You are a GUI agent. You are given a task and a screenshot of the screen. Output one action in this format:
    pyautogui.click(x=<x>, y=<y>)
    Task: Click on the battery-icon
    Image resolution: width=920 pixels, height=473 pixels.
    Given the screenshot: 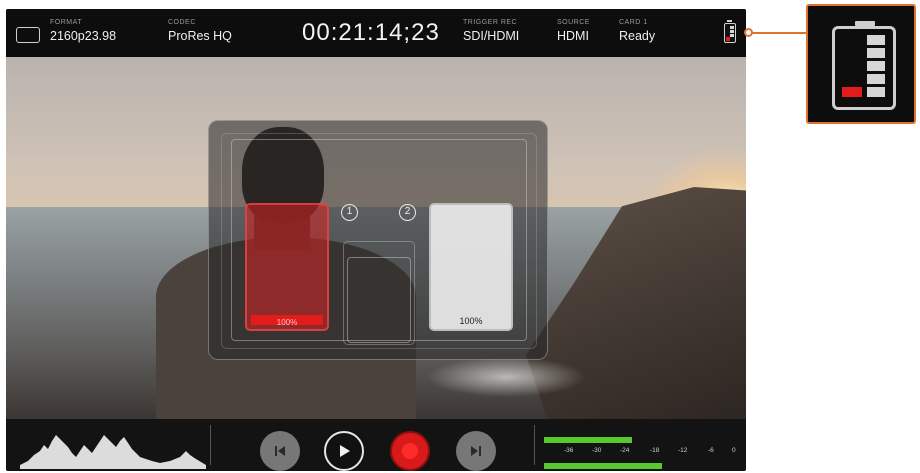 What is the action you would take?
    pyautogui.click(x=730, y=31)
    